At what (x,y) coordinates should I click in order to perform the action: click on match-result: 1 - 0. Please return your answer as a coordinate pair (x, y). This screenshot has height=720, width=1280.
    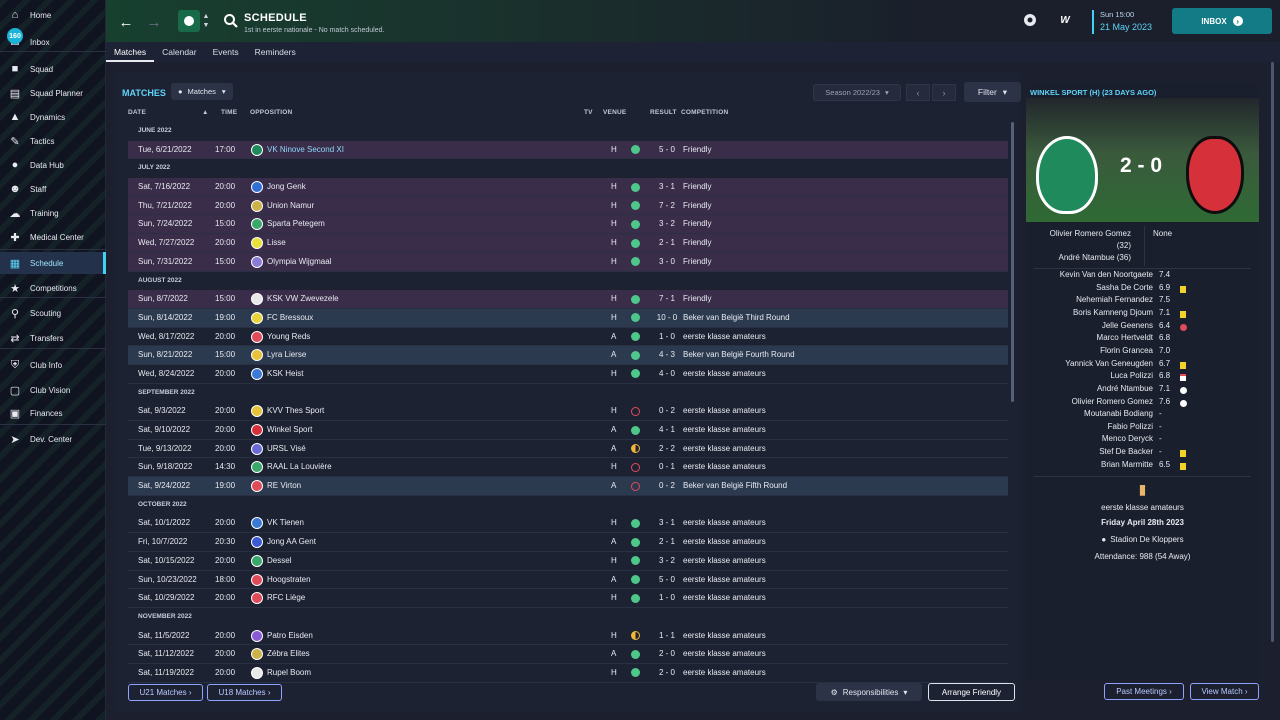
    Looking at the image, I should click on (667, 598).